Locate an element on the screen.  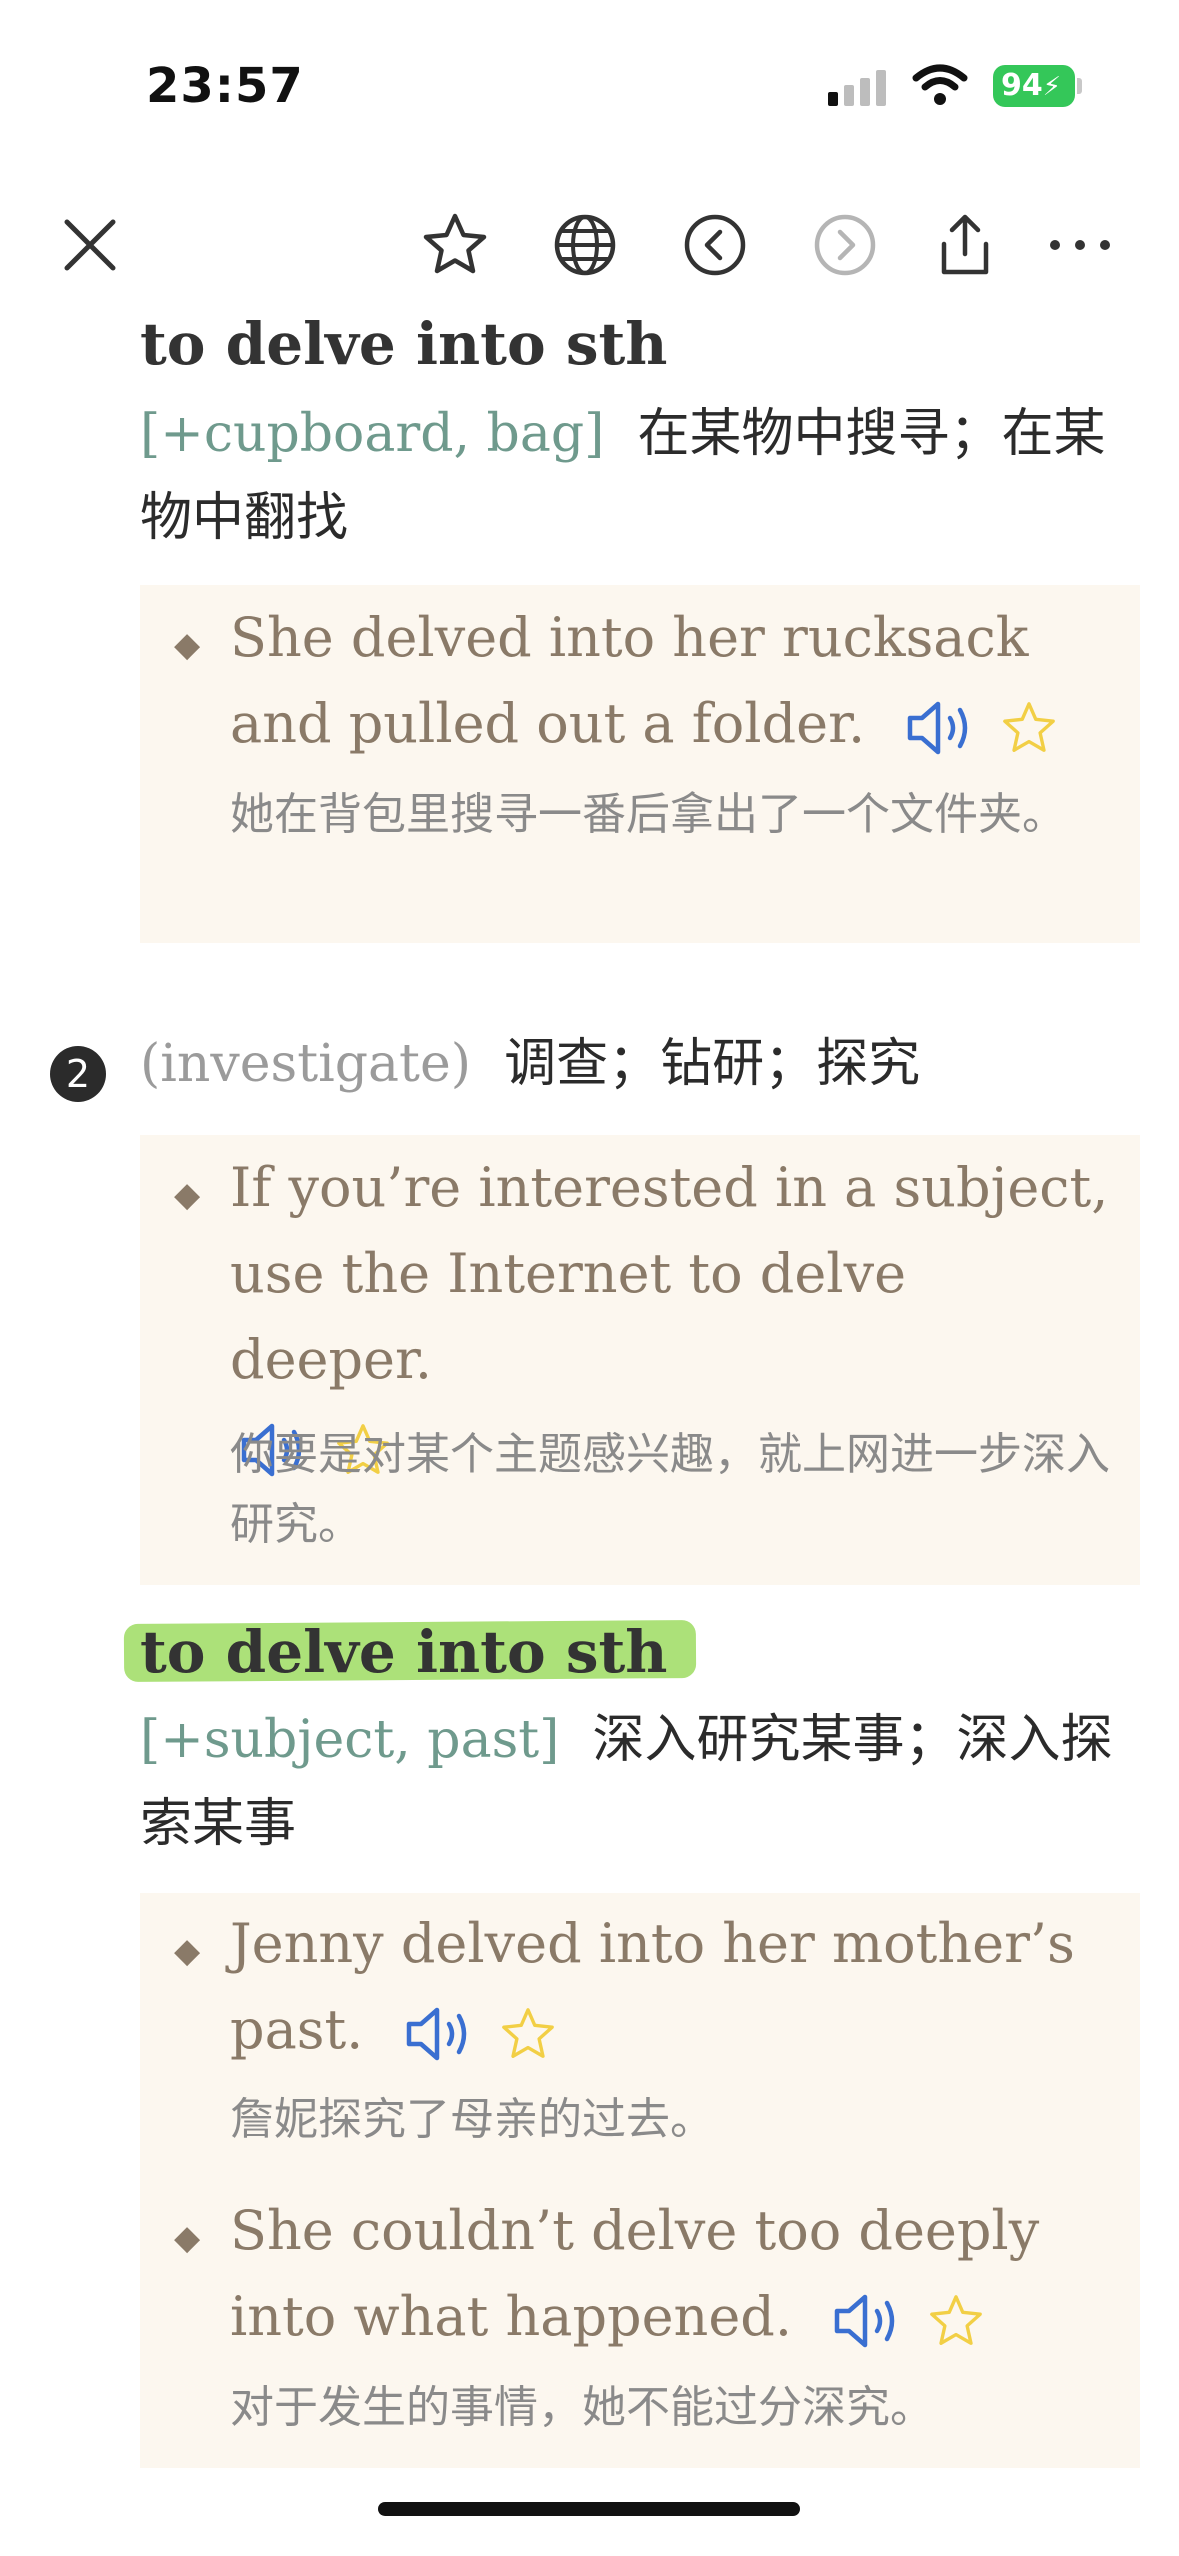
favorite-button is located at coordinates (455, 245).